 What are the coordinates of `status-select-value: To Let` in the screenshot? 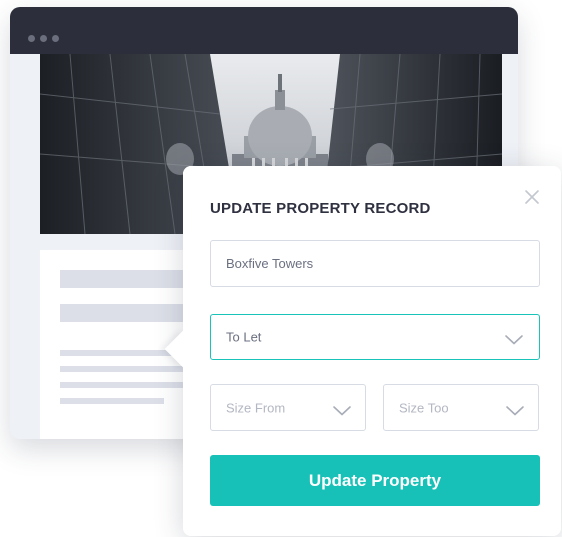 It's located at (244, 337).